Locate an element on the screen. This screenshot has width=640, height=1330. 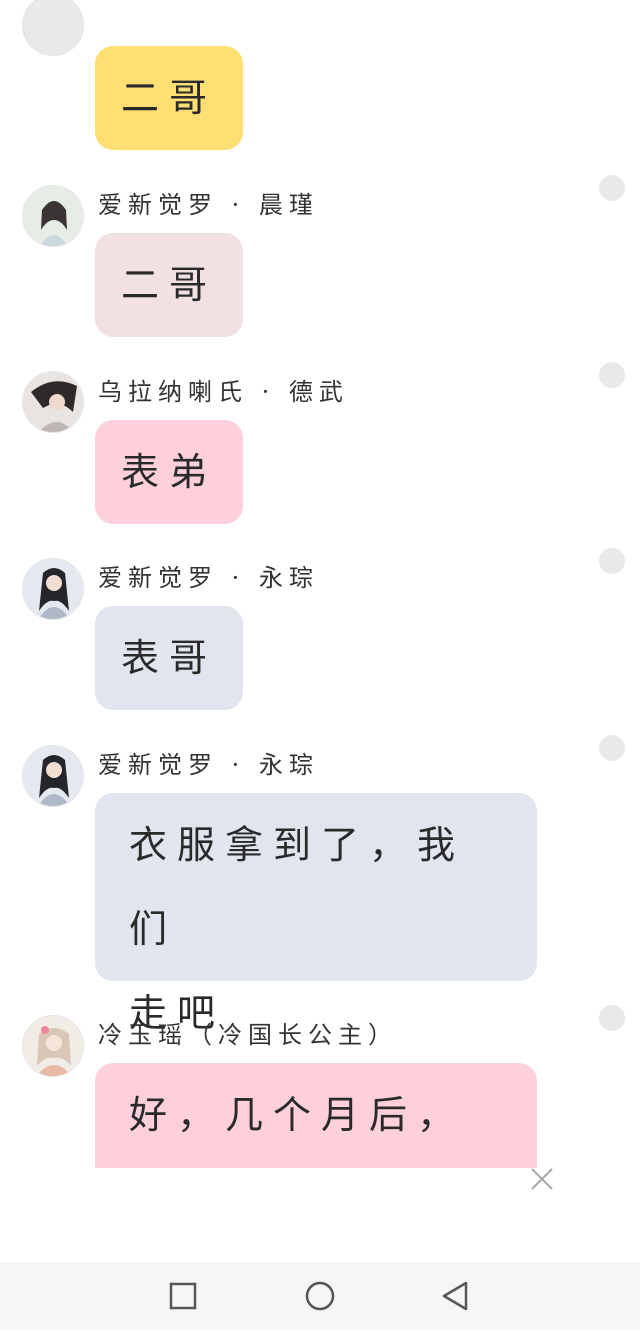
message-text: 表弟 is located at coordinates (168, 472).